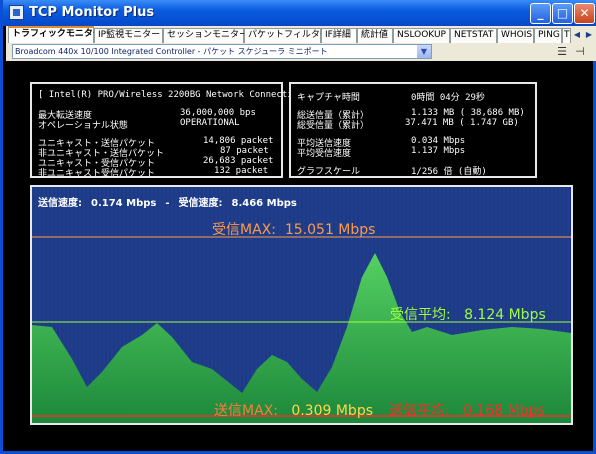 The width and height of the screenshot is (596, 454). I want to click on title-bar: TCP Monitor Plus _ □ ✕, so click(299, 13).